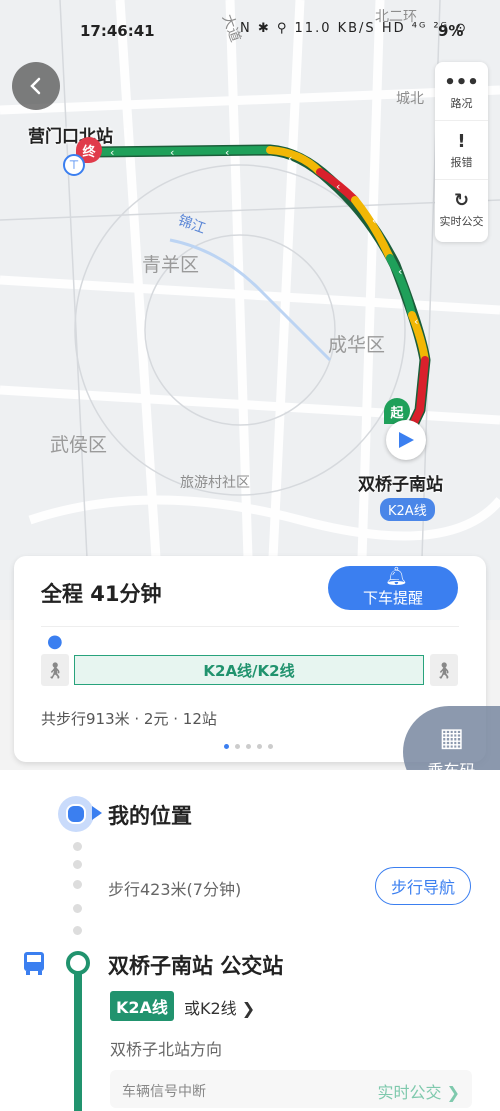  What do you see at coordinates (171, 265) in the screenshot?
I see `district-label: 青羊区` at bounding box center [171, 265].